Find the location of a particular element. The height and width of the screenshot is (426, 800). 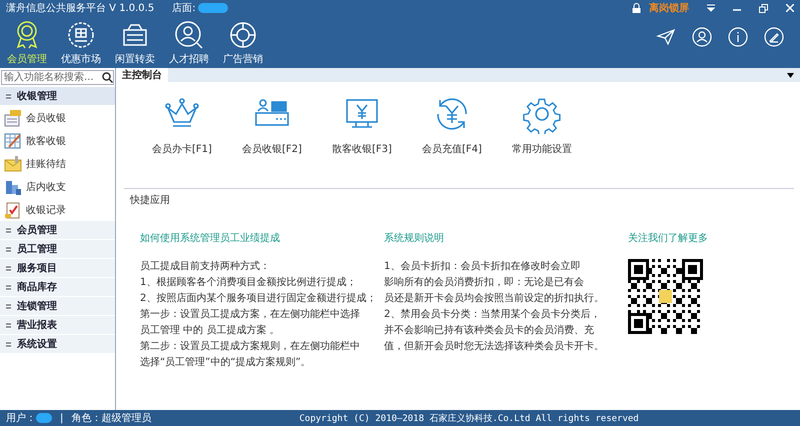

dropdown-menu-icon is located at coordinates (711, 8).